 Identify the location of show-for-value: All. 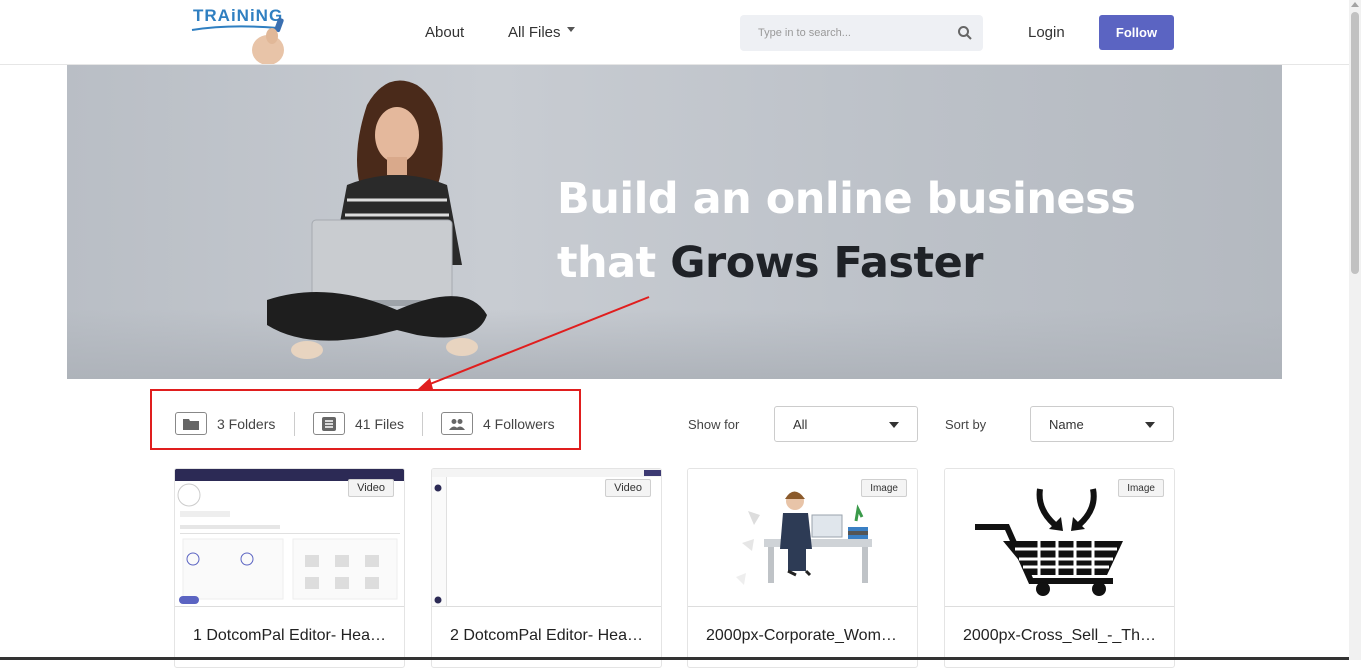
(800, 424).